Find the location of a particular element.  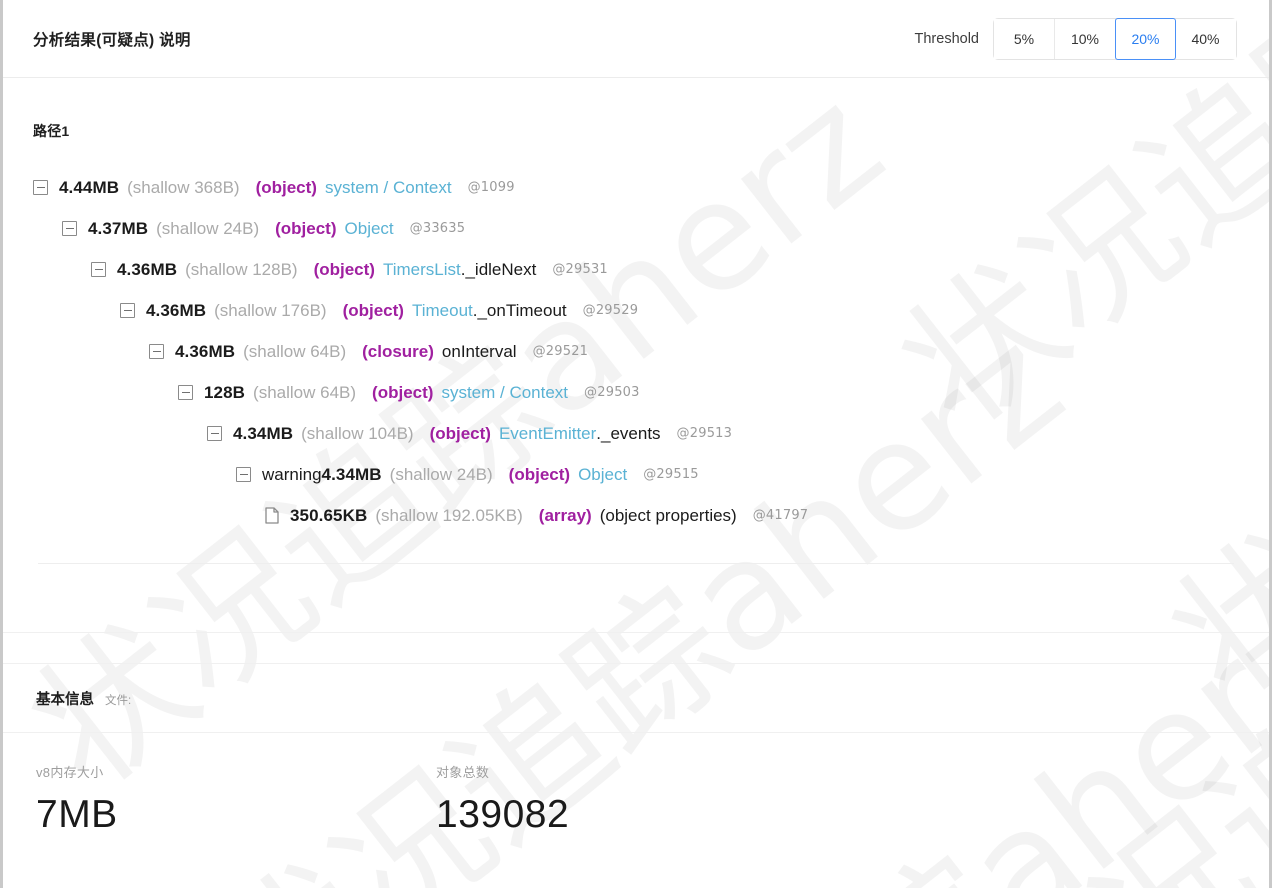

row-shallow-size: (shallow 368B) is located at coordinates (183, 187).